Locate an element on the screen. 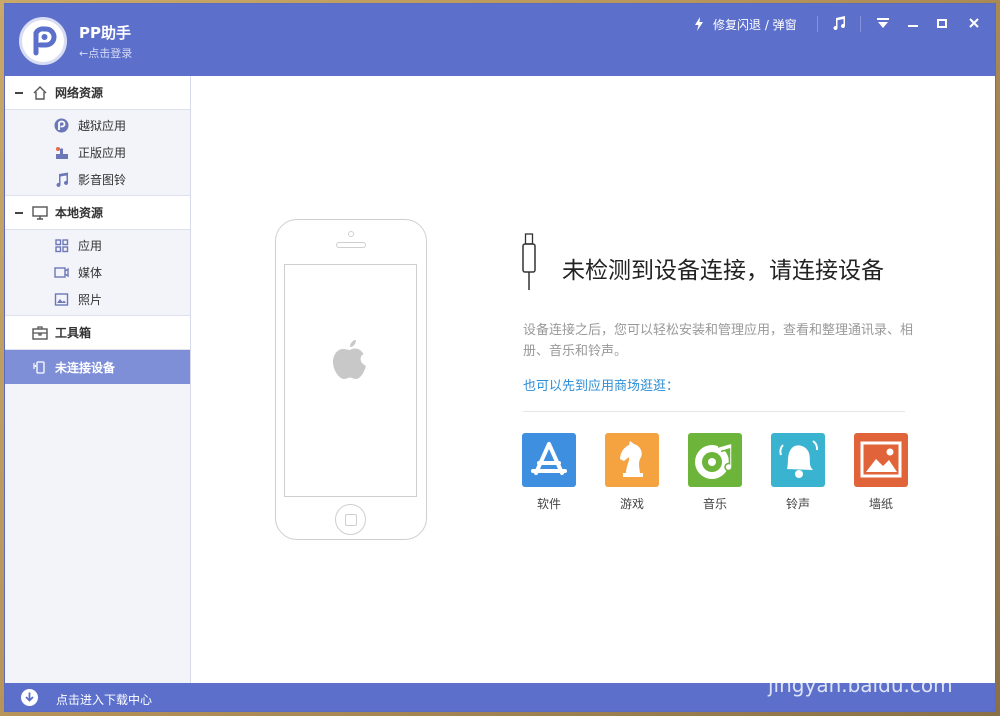 The image size is (1000, 716). minimize-icon is located at coordinates (913, 23).